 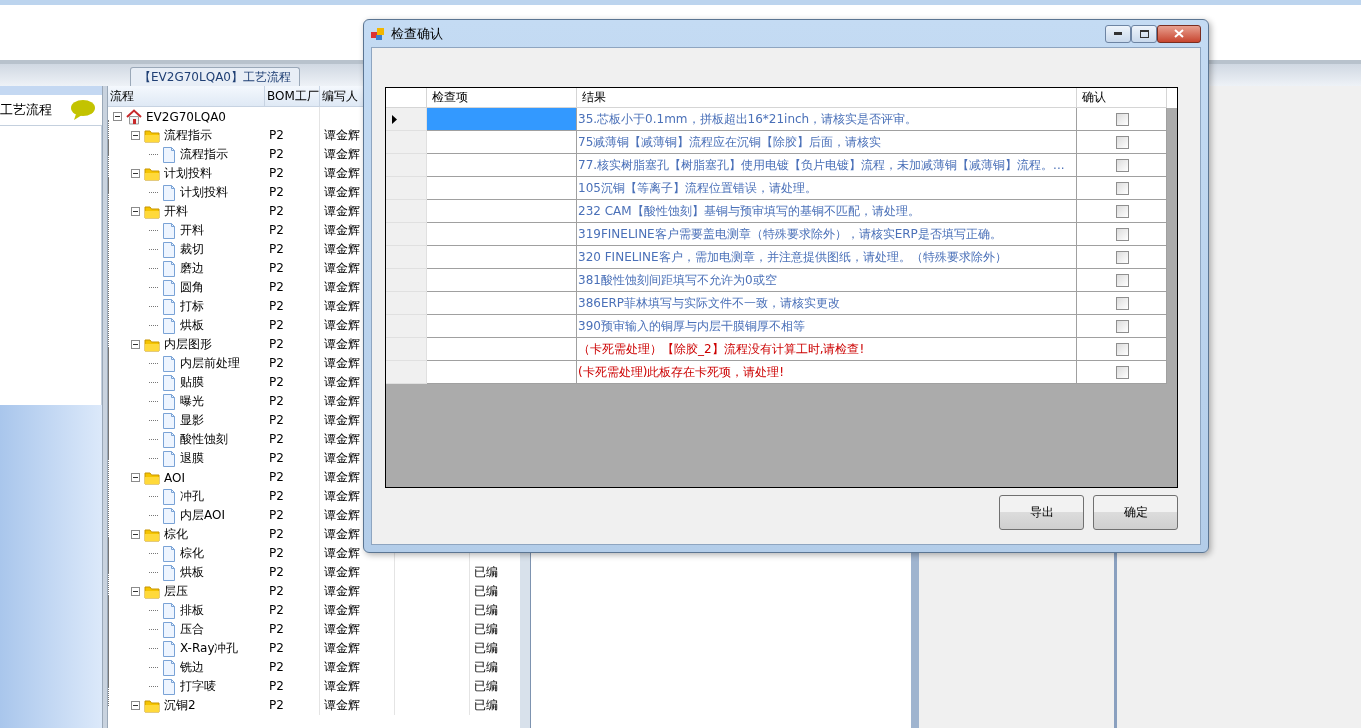 What do you see at coordinates (192, 306) in the screenshot?
I see `tree-node-label: 打标` at bounding box center [192, 306].